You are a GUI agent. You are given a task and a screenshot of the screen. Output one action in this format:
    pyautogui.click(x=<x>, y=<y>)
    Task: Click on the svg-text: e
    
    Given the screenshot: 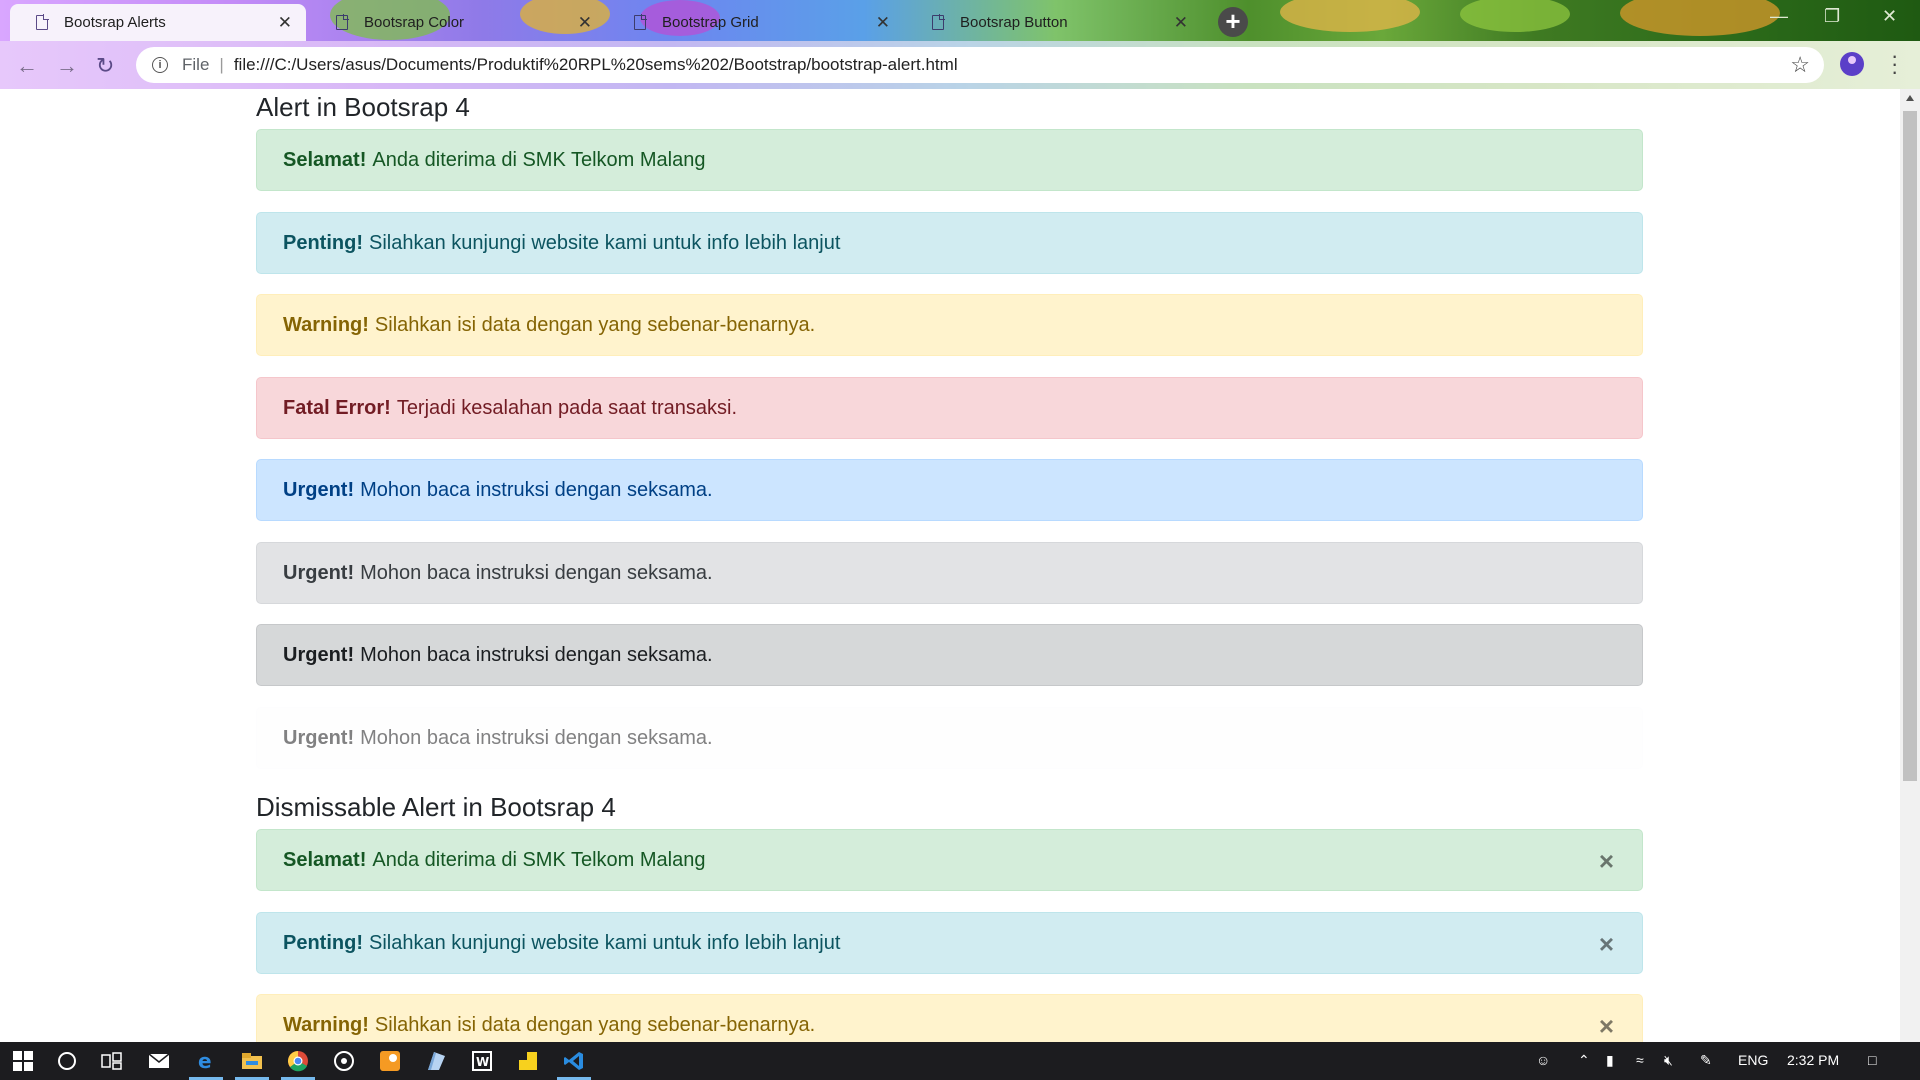 What is the action you would take?
    pyautogui.click(x=205, y=1061)
    